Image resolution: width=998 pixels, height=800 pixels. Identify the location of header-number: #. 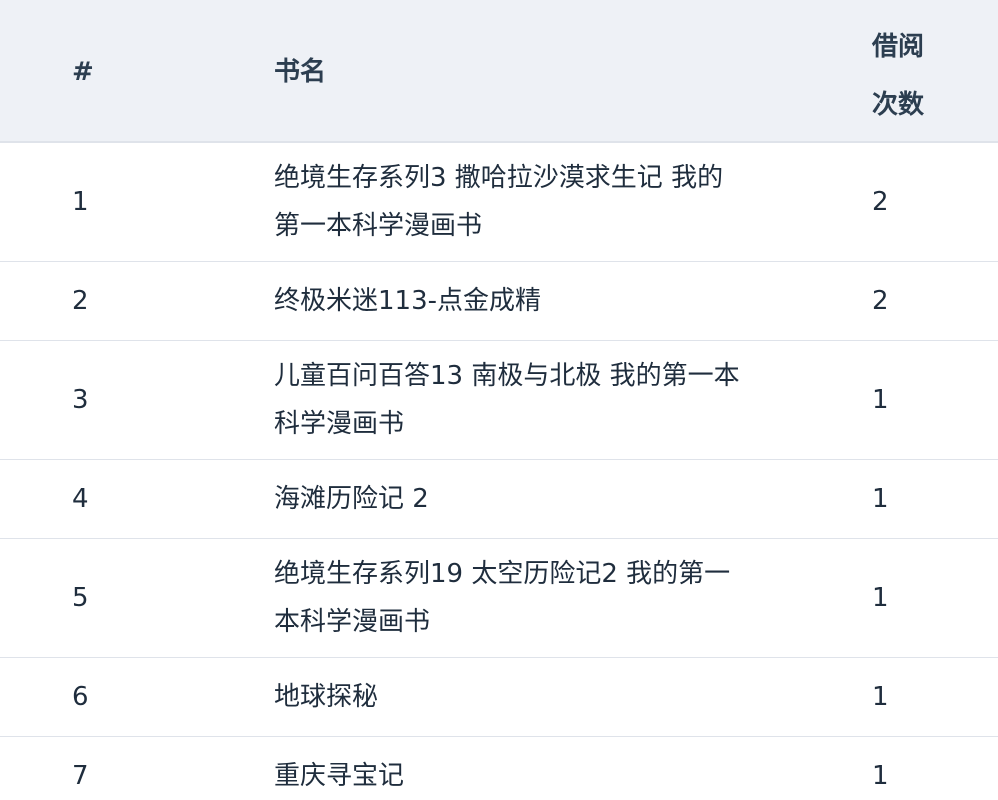
(83, 72).